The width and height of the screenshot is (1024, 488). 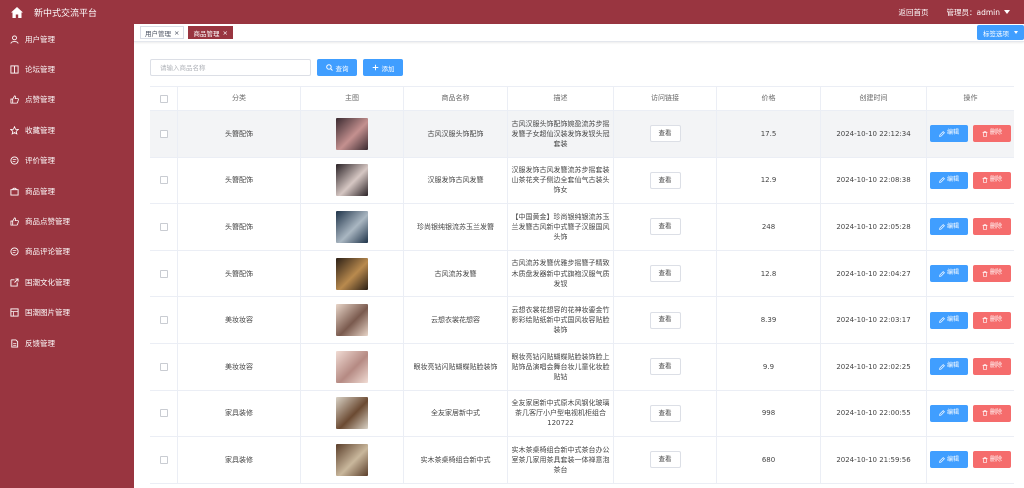 I want to click on sidebar-item-label: 国潮图片管理, so click(x=47, y=313).